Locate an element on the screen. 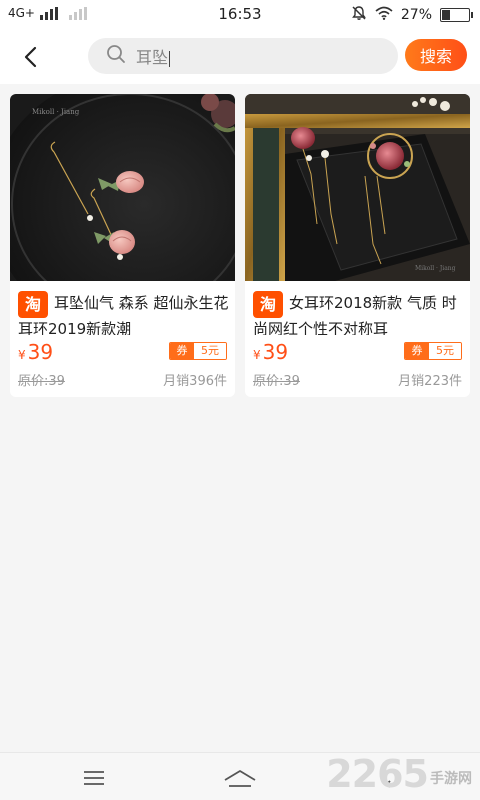 This screenshot has width=480, height=800. home-icon is located at coordinates (240, 778).